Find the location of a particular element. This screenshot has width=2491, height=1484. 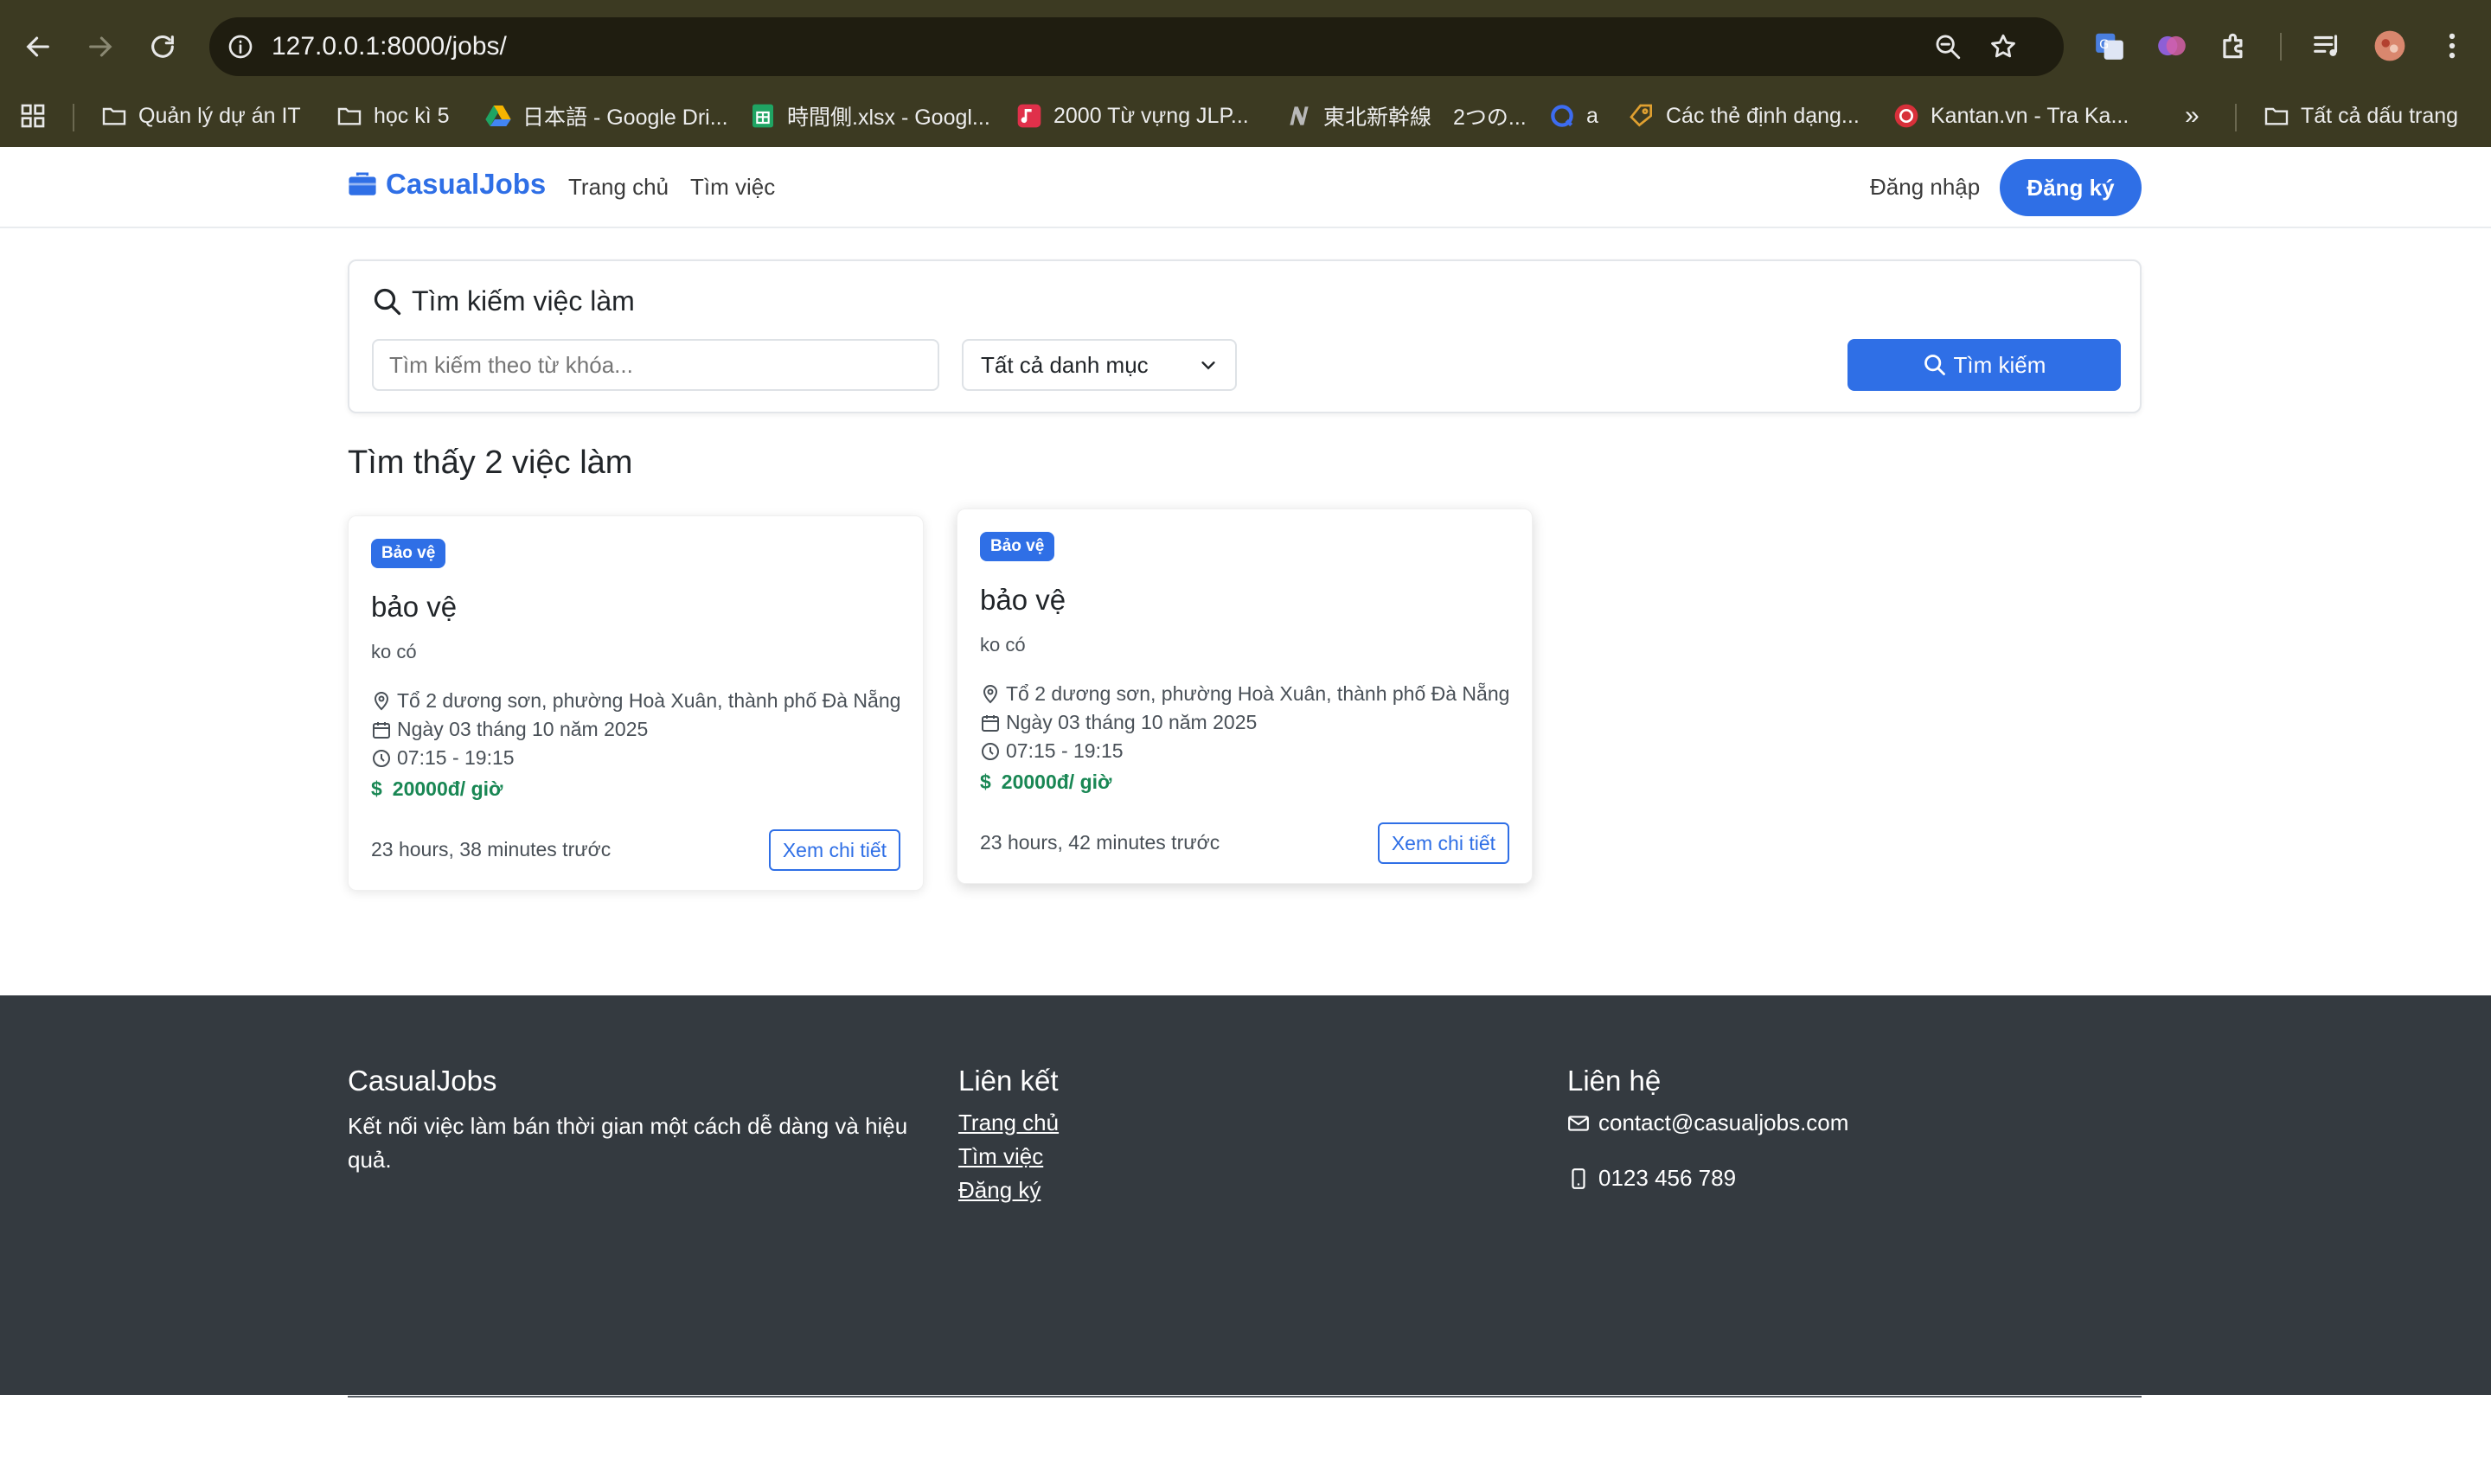

category-selected-value: Tất cả danh mục is located at coordinates (1065, 364).